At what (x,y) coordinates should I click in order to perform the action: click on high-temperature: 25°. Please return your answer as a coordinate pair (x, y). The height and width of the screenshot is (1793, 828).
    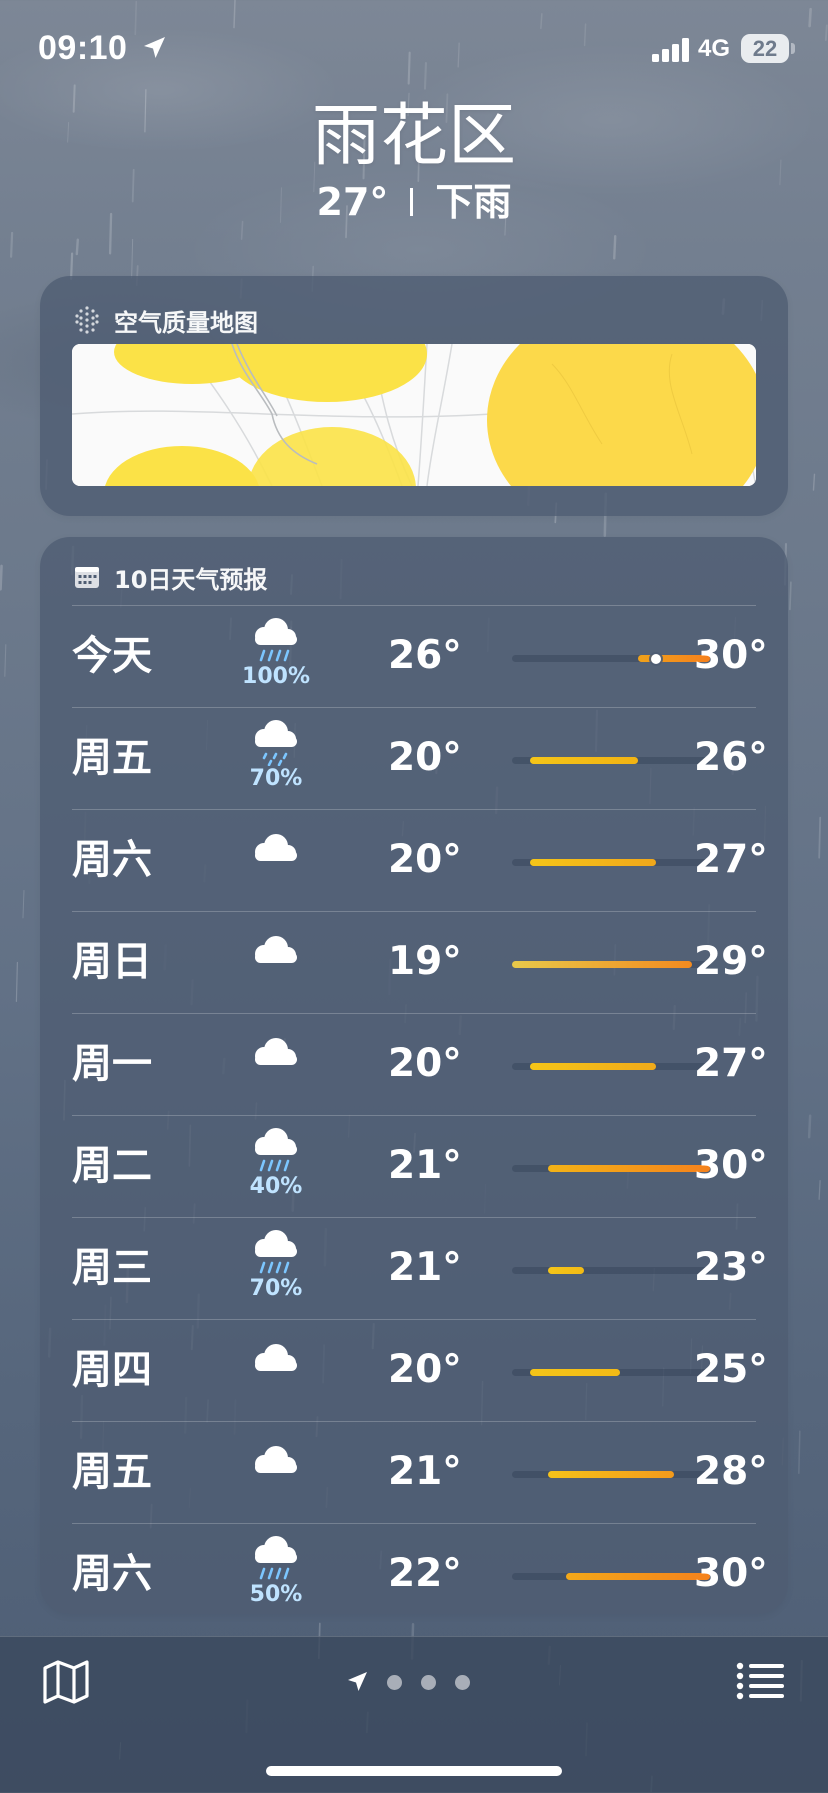
    Looking at the image, I should click on (731, 1369).